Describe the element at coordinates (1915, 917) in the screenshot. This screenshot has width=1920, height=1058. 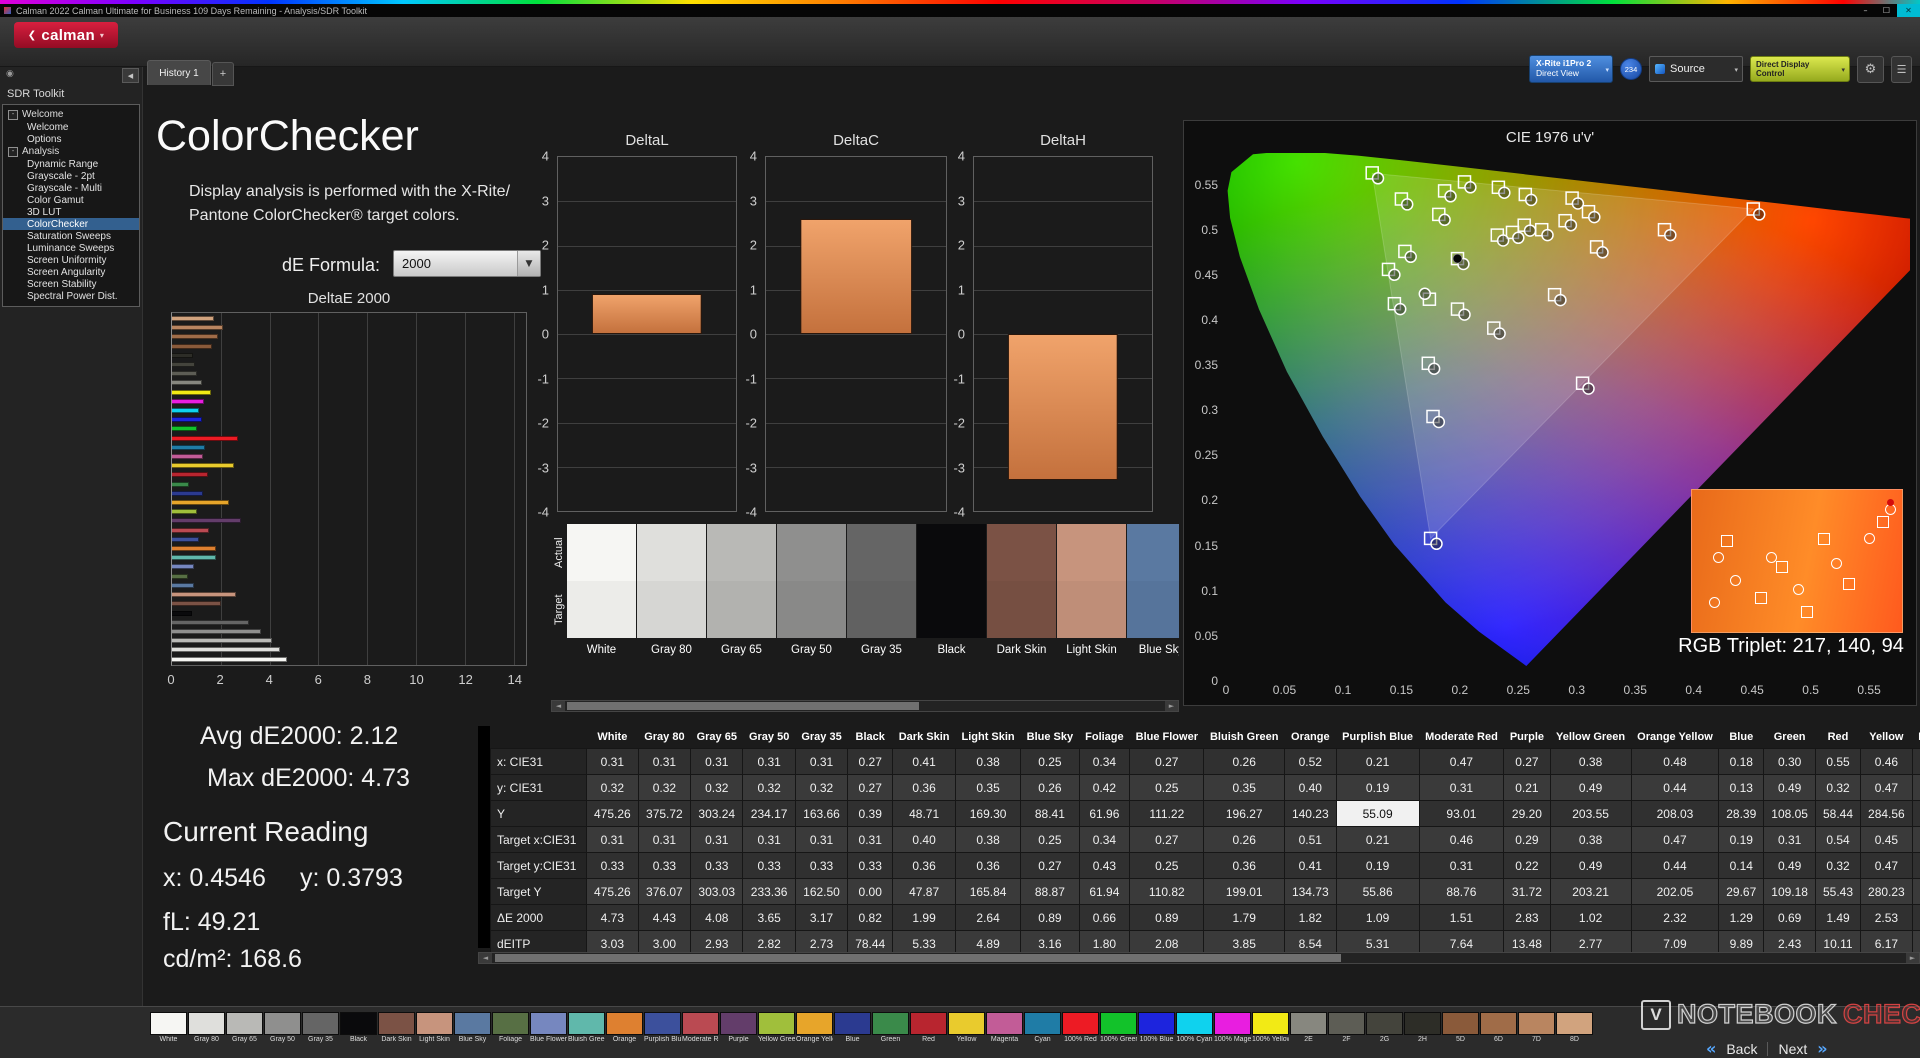
I see `cell: 1.28` at that location.